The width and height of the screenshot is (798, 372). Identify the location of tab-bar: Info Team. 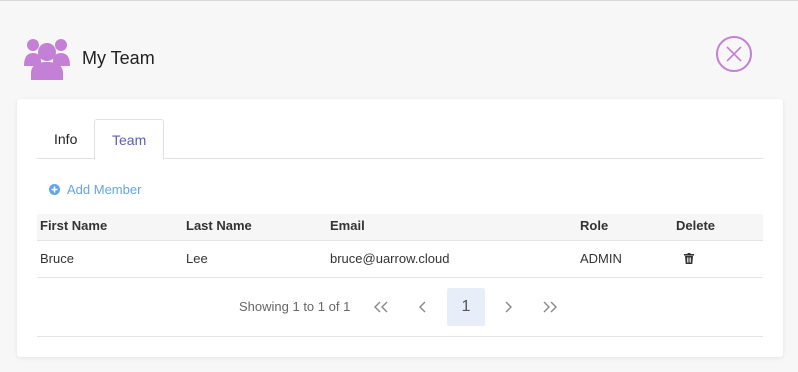
(400, 139).